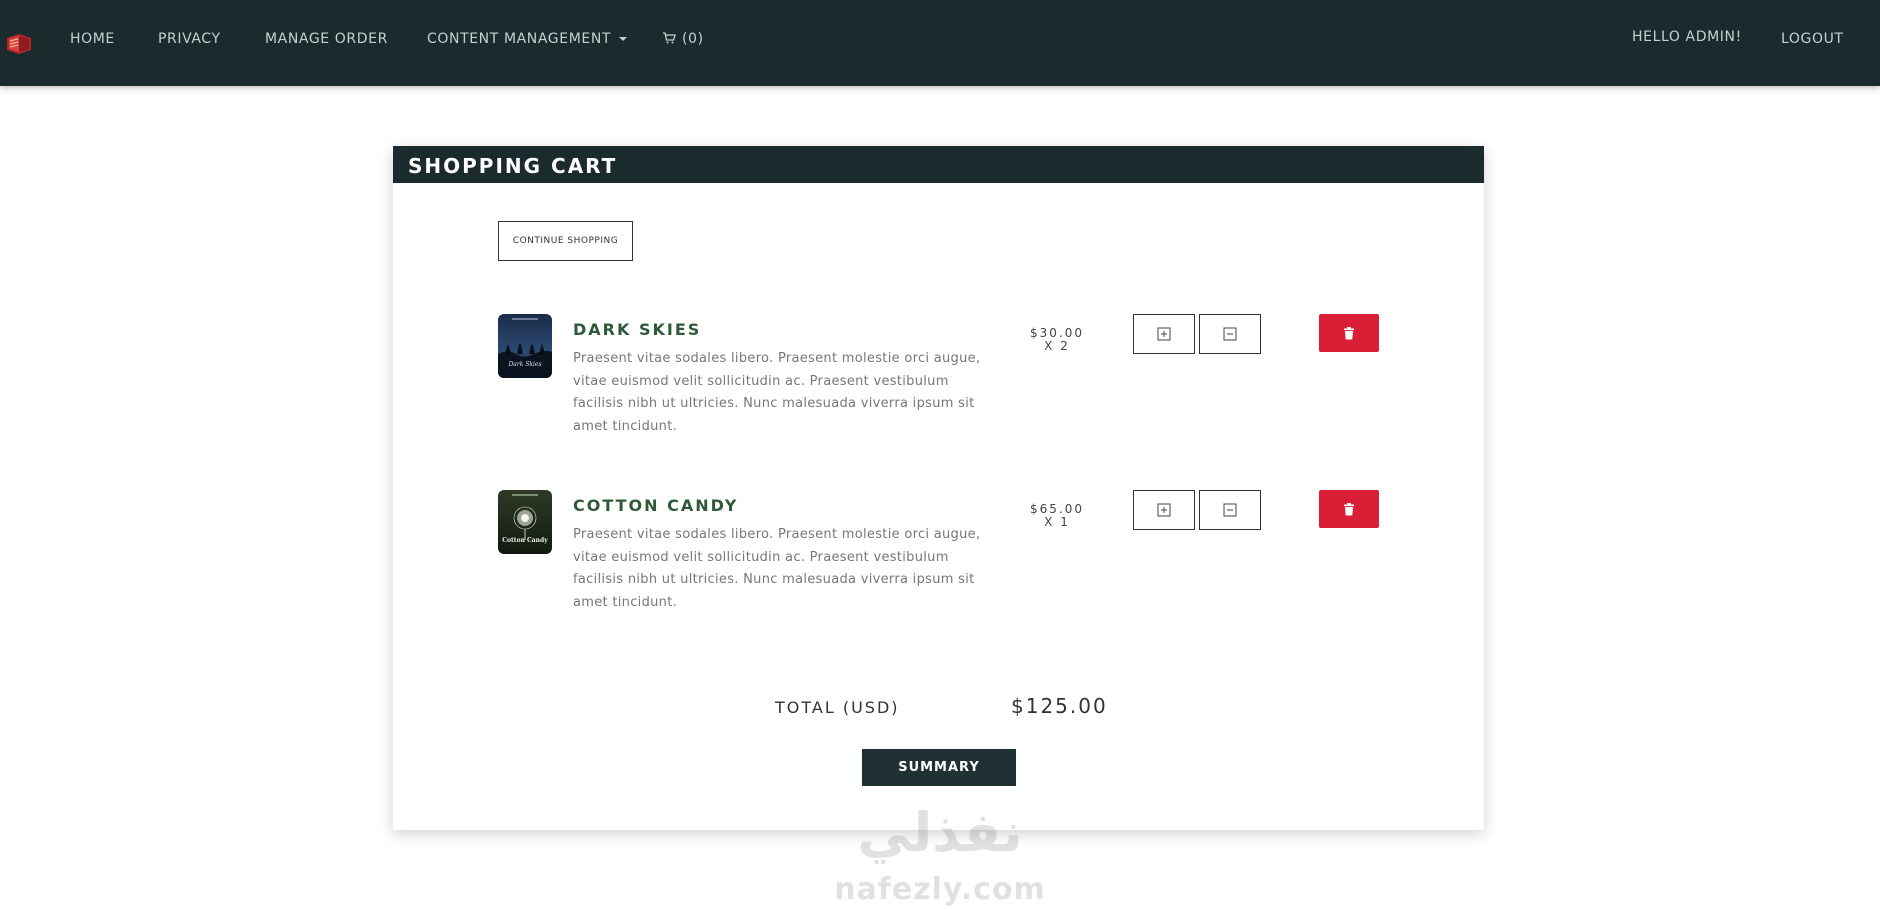  I want to click on nav-content-management-label: CONTENT MANAGEMENT, so click(519, 39).